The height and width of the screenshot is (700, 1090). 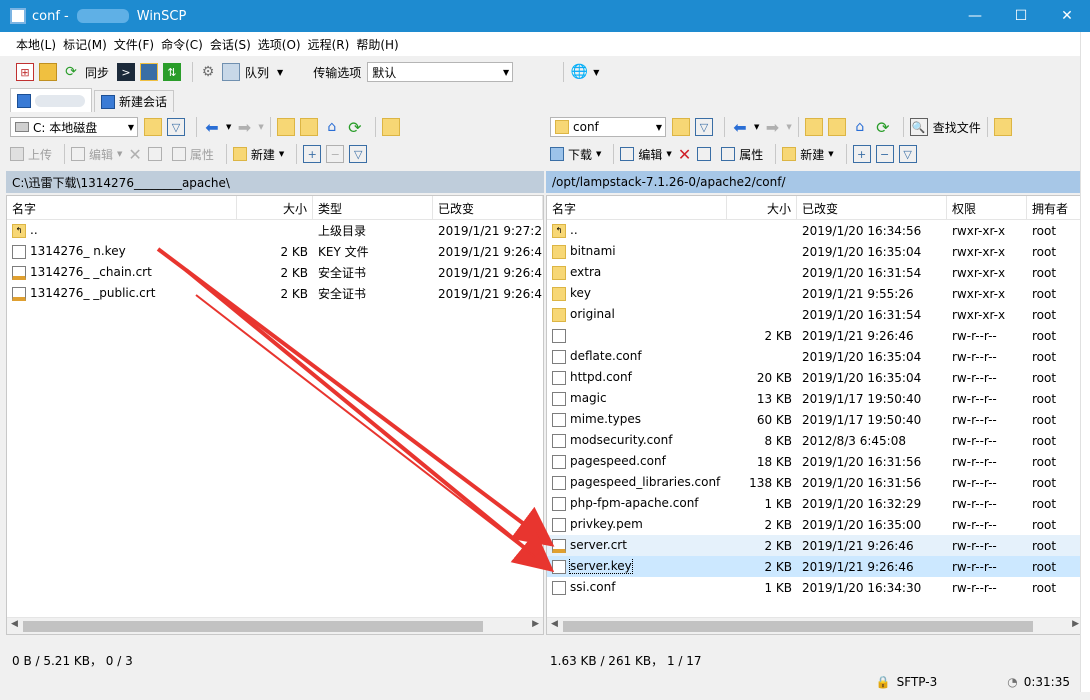 What do you see at coordinates (957, 127) in the screenshot?
I see `find-files-button: 查找文件` at bounding box center [957, 127].